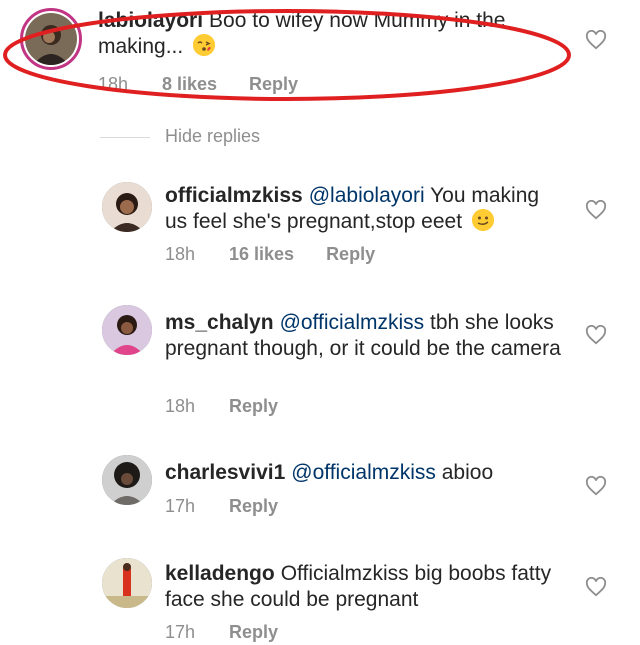 The width and height of the screenshot is (640, 645). Describe the element at coordinates (234, 195) in the screenshot. I see `comment-username: officialmzkiss` at that location.